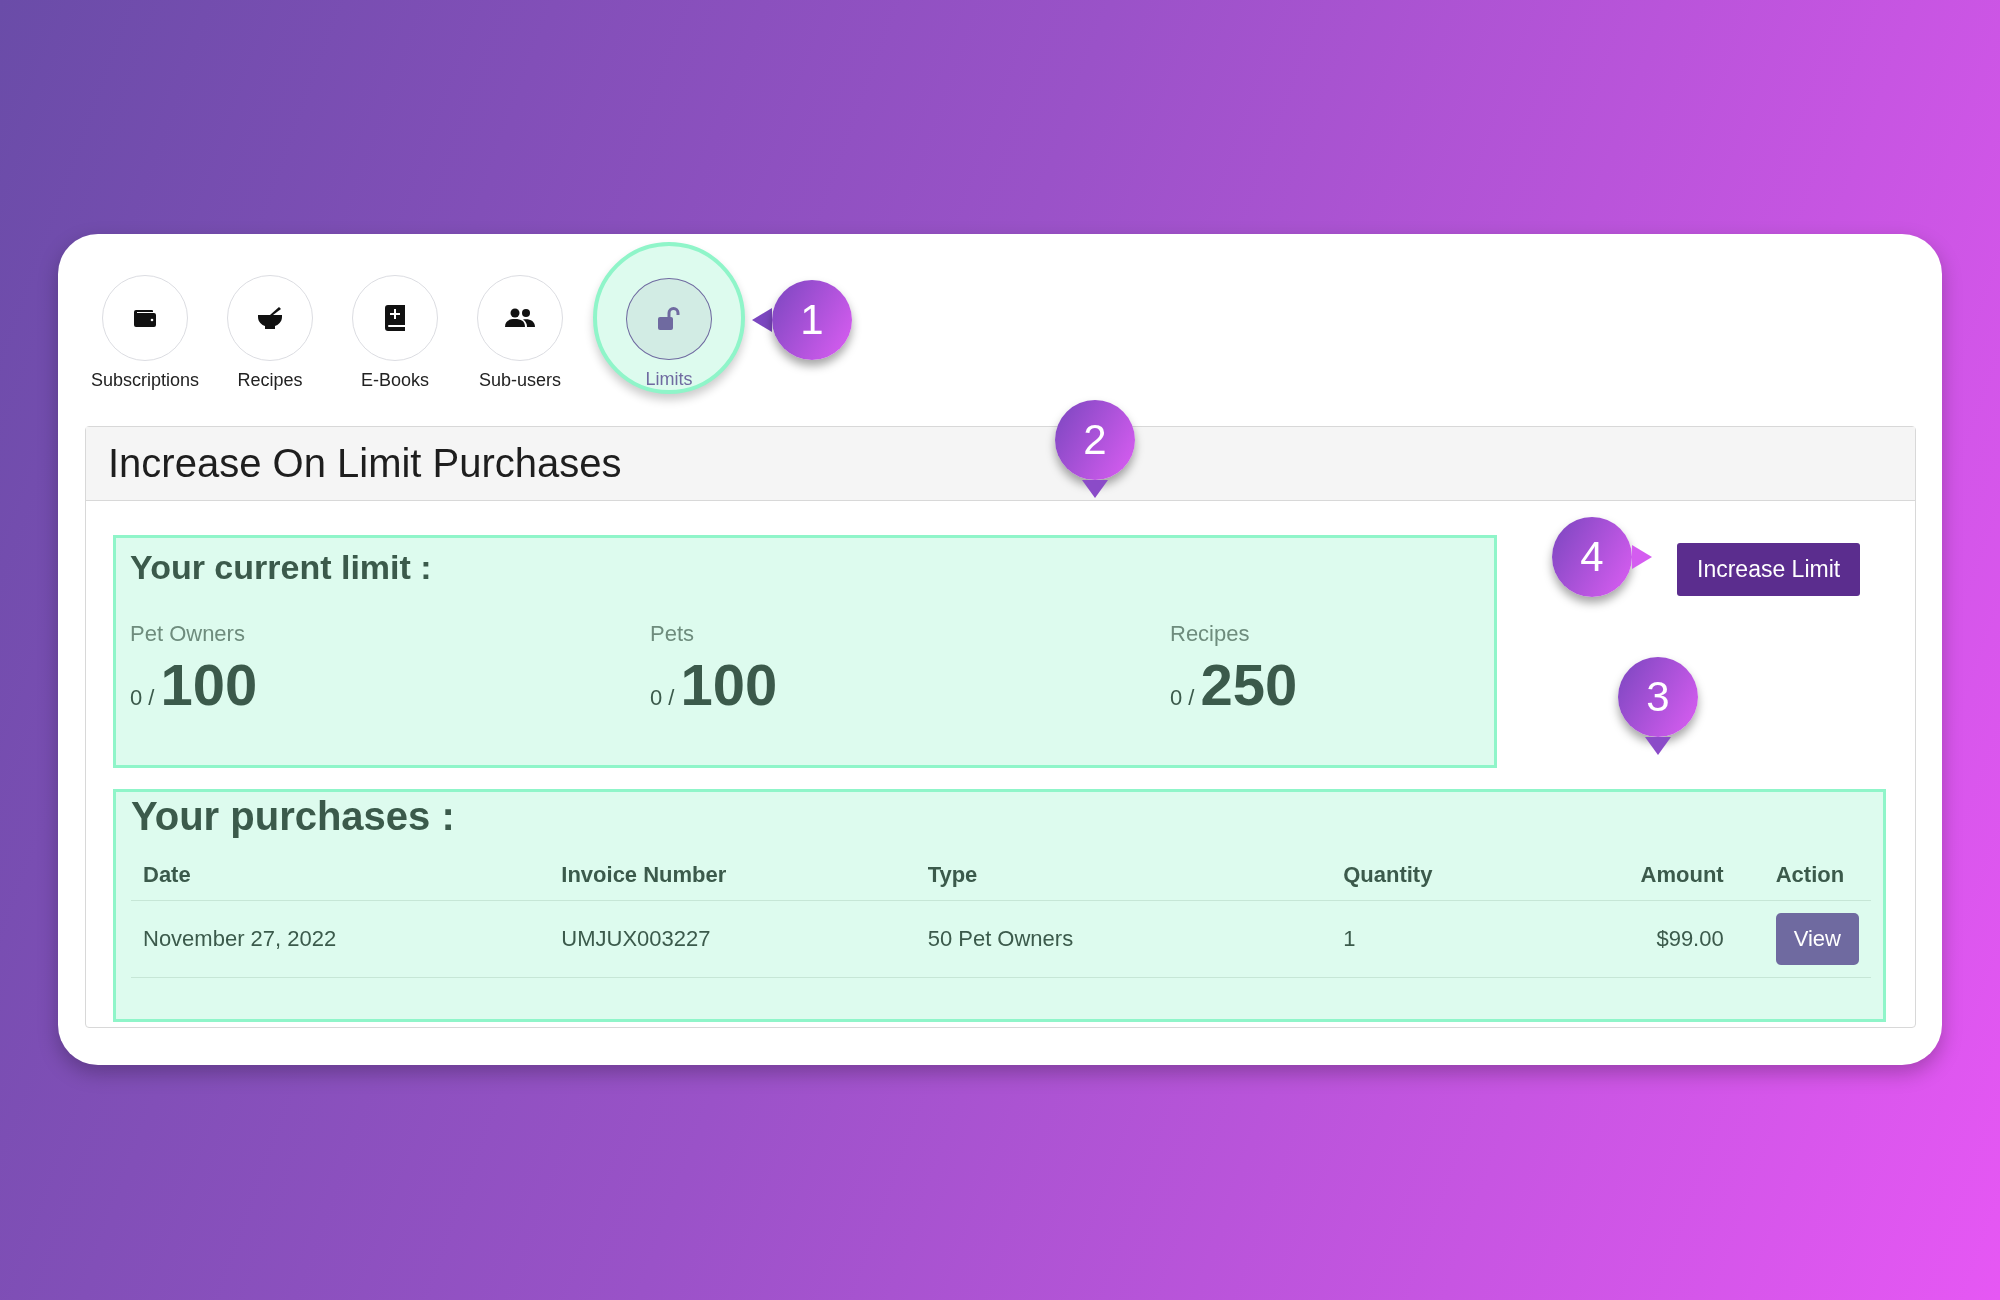 This screenshot has width=2000, height=1300. Describe the element at coordinates (281, 567) in the screenshot. I see `section-heading: Your current limit :` at that location.